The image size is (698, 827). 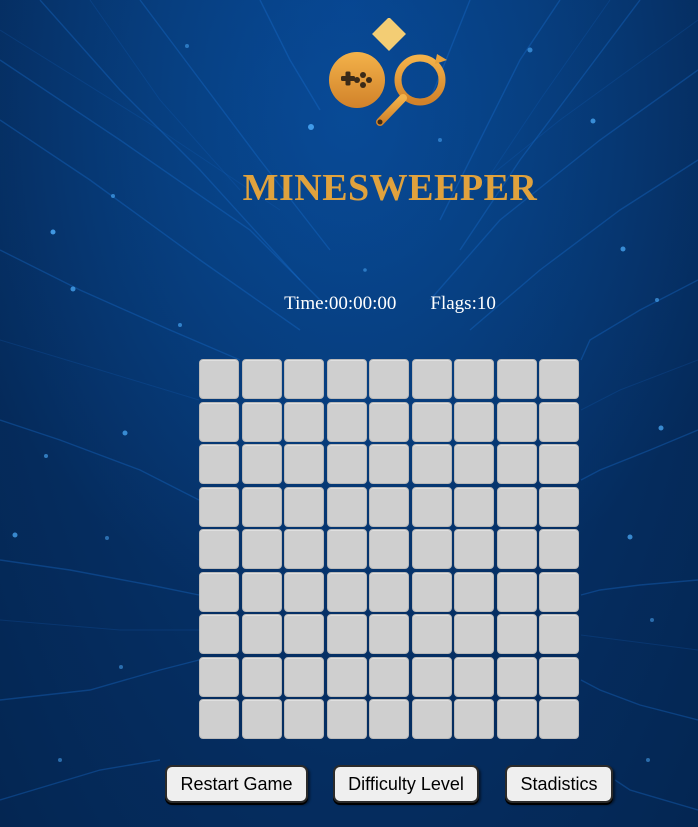 I want to click on flags-counter: Flags:10, so click(x=463, y=303).